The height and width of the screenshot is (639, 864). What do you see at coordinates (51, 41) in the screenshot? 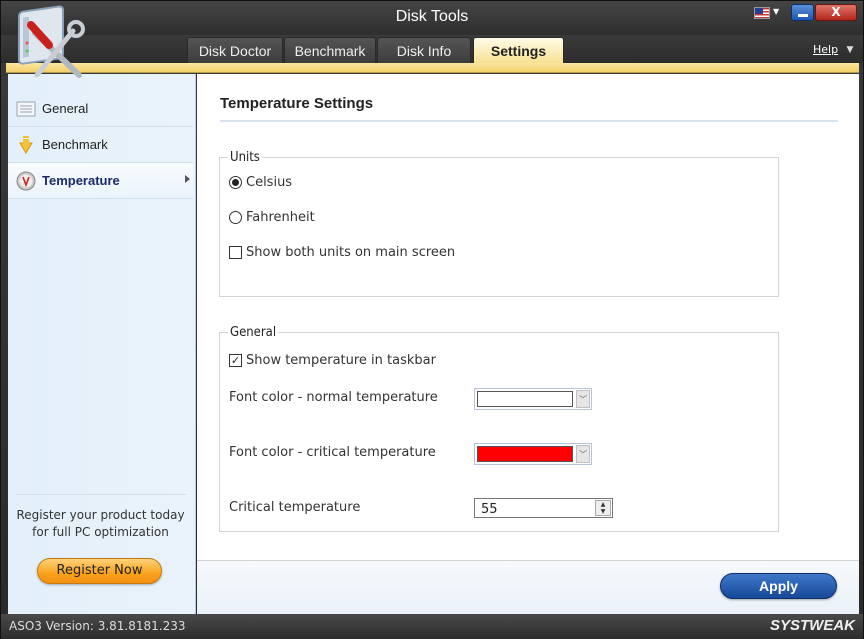
I see `disk-tools-logo-icon` at bounding box center [51, 41].